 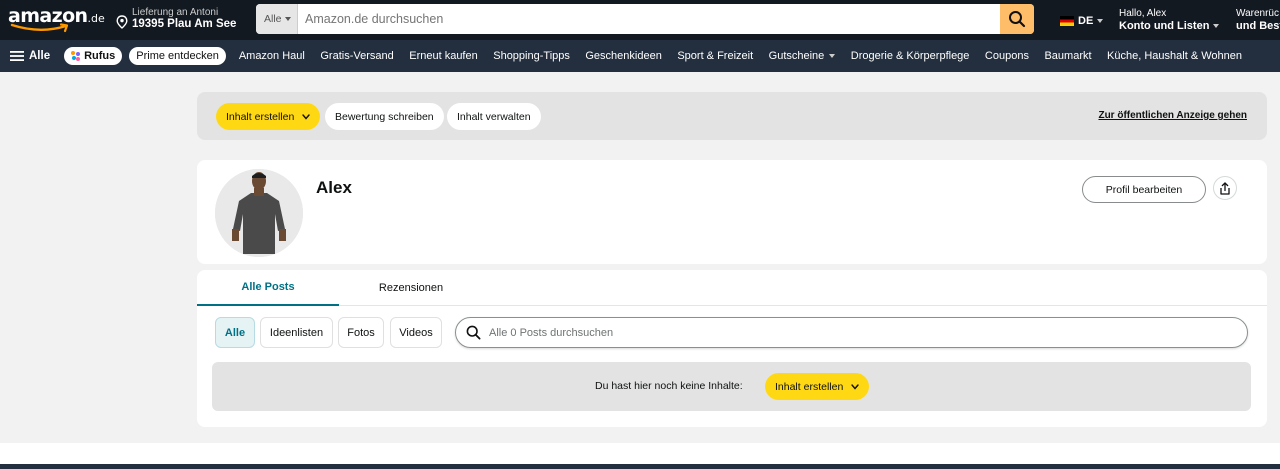 I want to click on manage-content-label: Inhalt verwalten, so click(x=494, y=116).